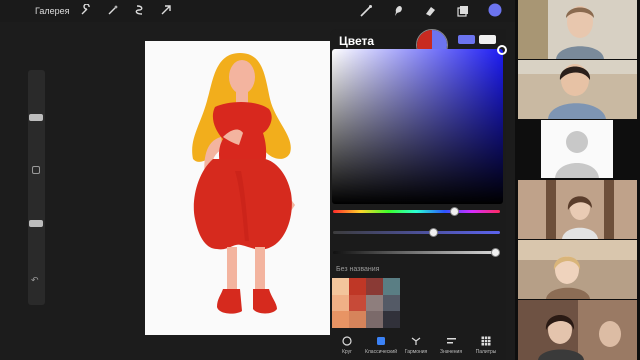 Image resolution: width=640 pixels, height=360 pixels. I want to click on gallery-button: Галерея, so click(52, 11).